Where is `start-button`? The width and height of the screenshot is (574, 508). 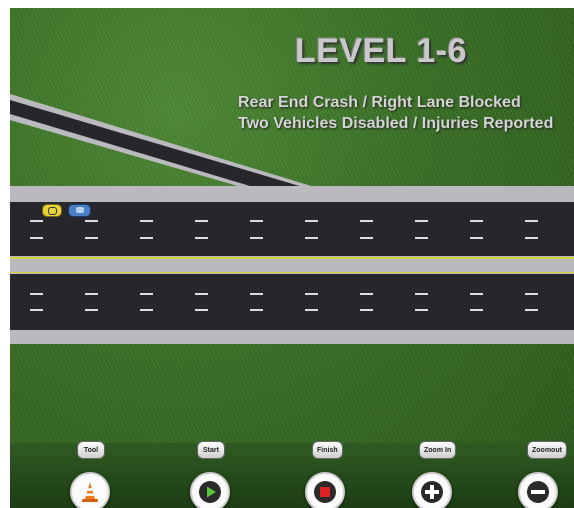
start-button is located at coordinates (210, 490).